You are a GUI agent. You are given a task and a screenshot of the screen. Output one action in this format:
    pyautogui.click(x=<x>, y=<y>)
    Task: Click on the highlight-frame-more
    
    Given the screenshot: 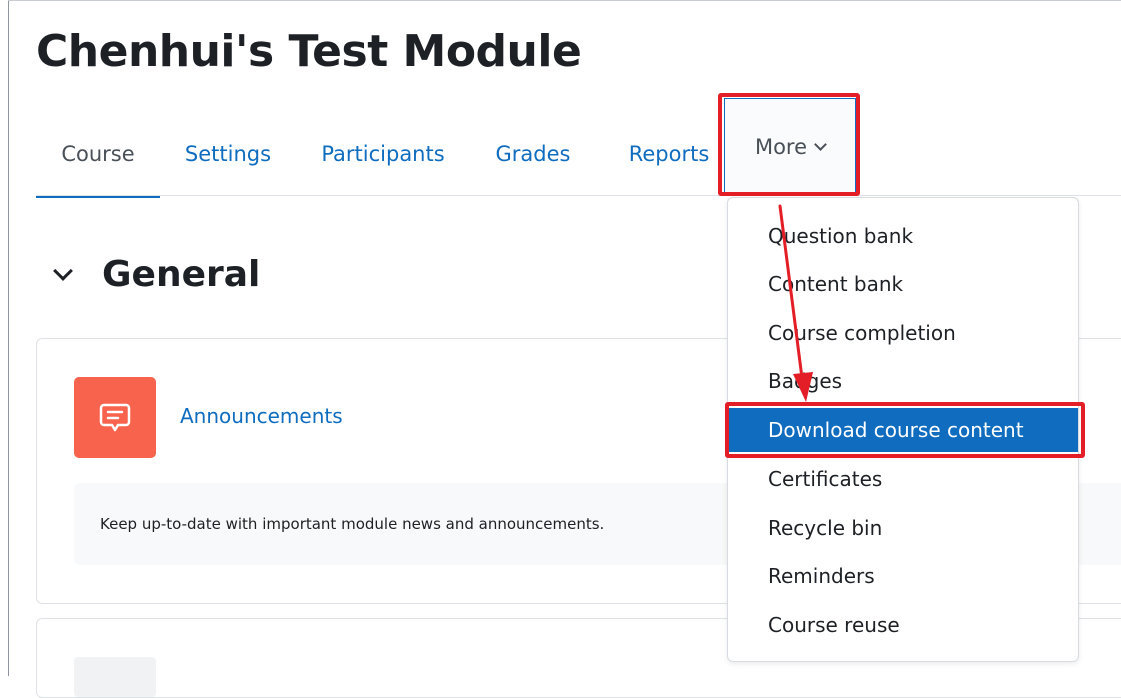 What is the action you would take?
    pyautogui.click(x=789, y=144)
    